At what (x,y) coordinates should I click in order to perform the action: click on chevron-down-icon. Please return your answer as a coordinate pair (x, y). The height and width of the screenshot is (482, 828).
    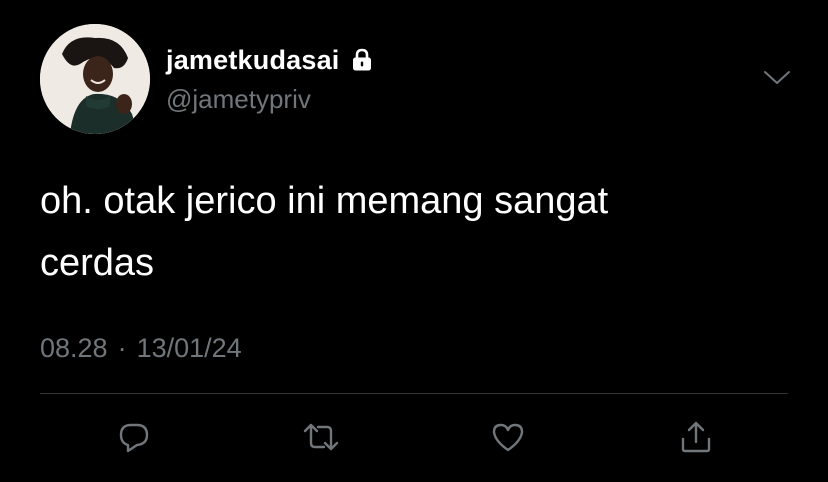
    Looking at the image, I should click on (777, 78).